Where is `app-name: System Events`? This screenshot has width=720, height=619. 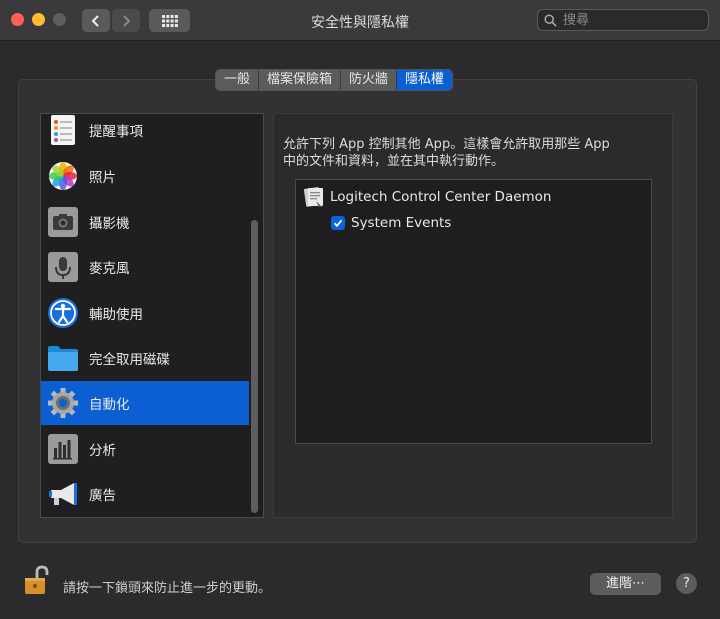
app-name: System Events is located at coordinates (401, 223).